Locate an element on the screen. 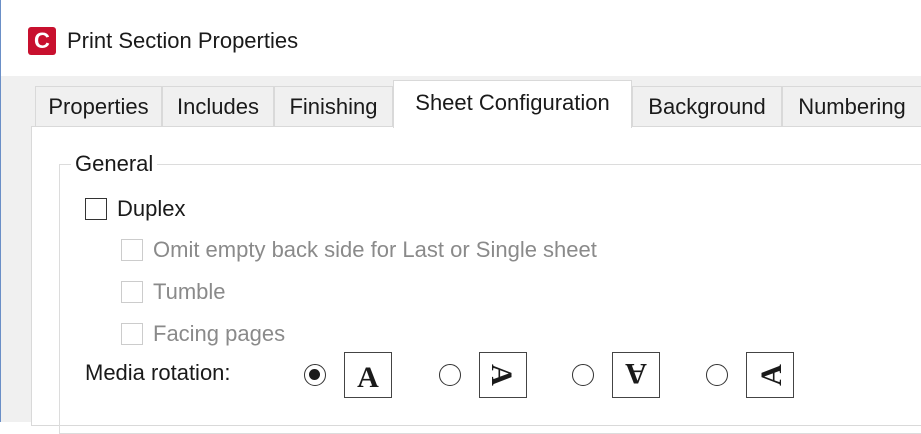 The width and height of the screenshot is (921, 434). window-title: Print Section Properties is located at coordinates (183, 40).